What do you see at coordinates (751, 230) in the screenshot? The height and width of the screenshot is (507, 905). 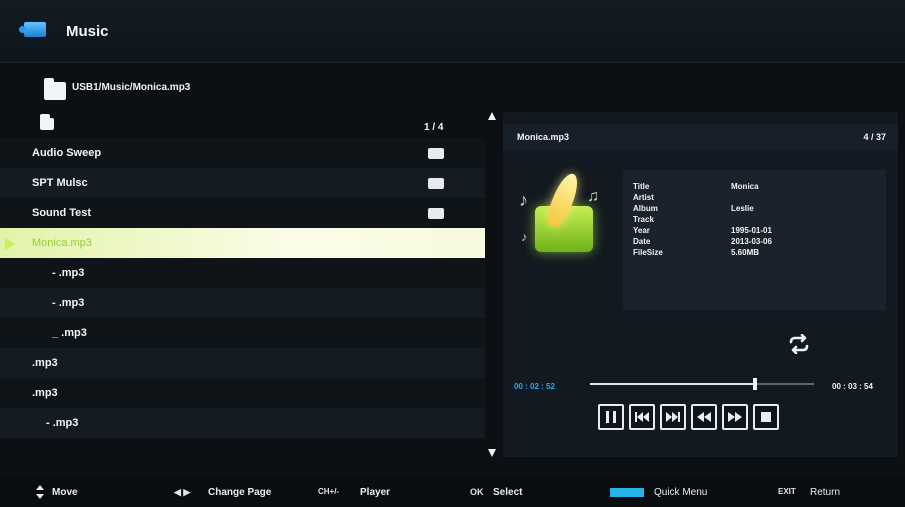 I see `meta-value: 1995-01-01` at bounding box center [751, 230].